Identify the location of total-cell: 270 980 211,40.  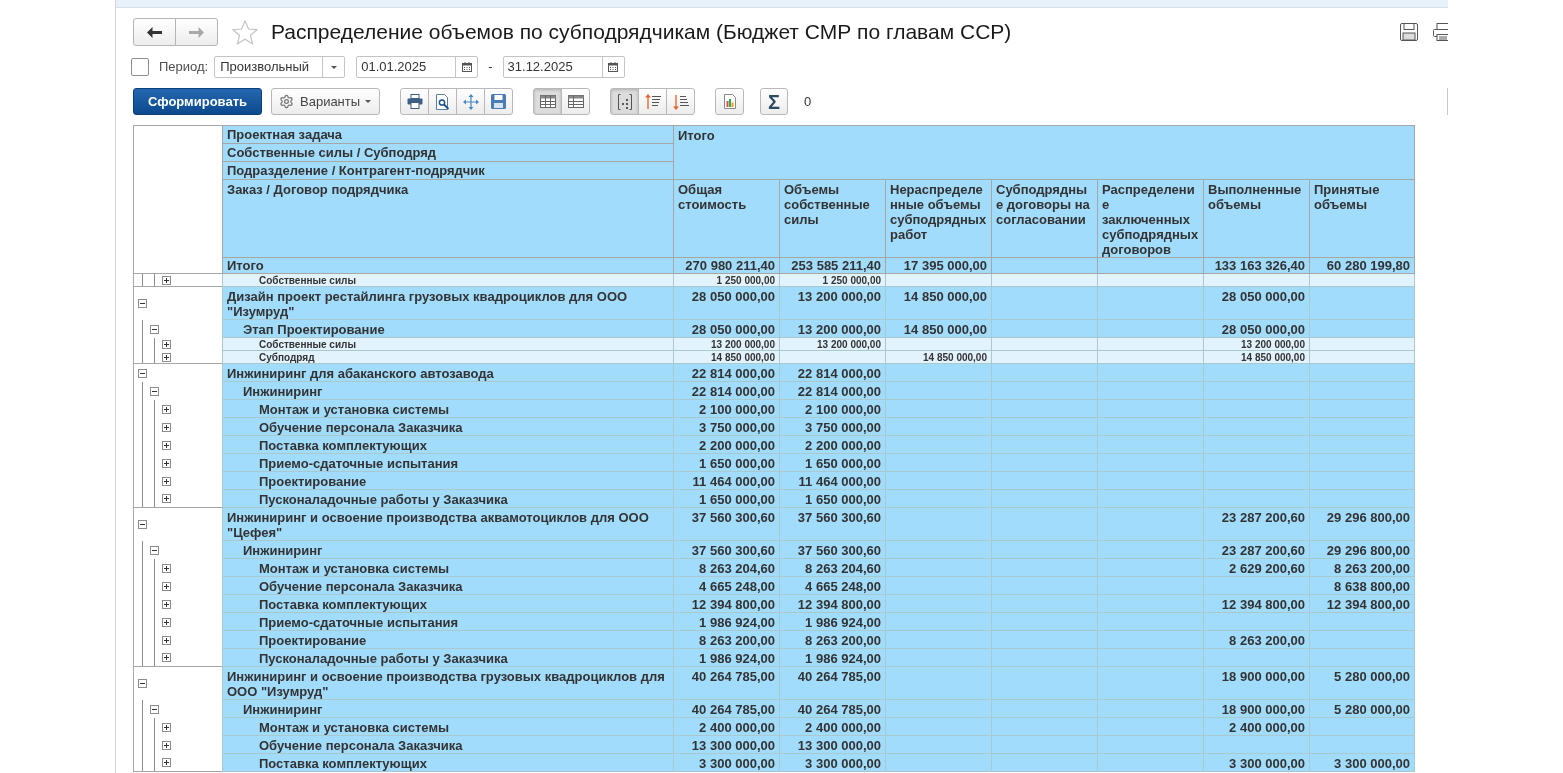
(726, 265).